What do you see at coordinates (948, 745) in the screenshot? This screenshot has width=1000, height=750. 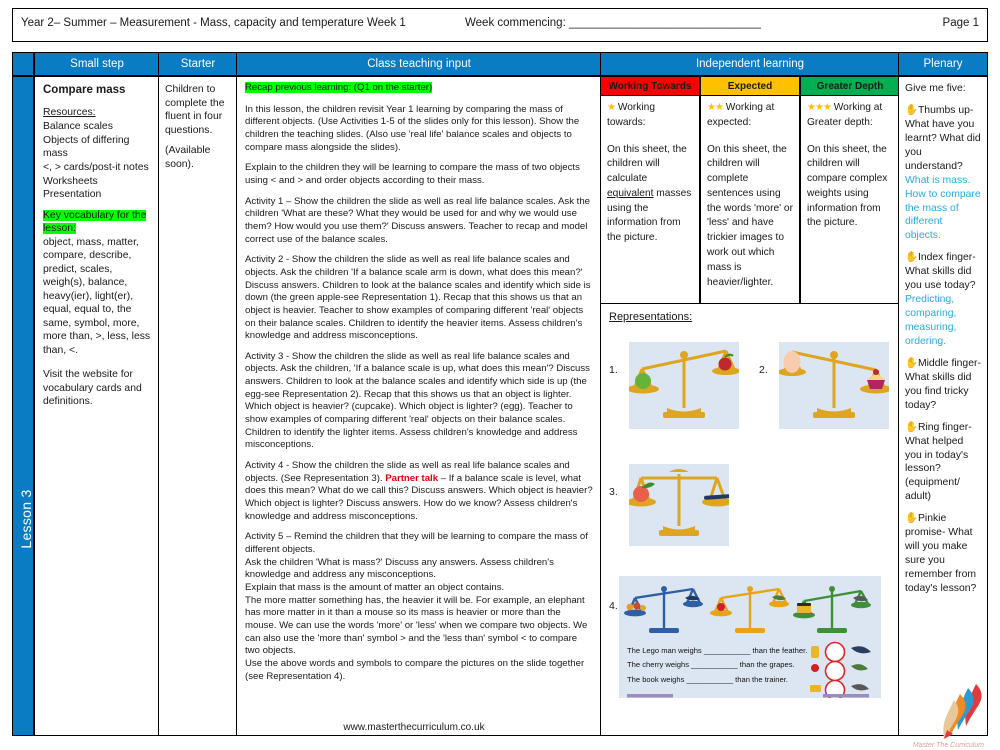 I see `brand-text: Master The Curriculum` at bounding box center [948, 745].